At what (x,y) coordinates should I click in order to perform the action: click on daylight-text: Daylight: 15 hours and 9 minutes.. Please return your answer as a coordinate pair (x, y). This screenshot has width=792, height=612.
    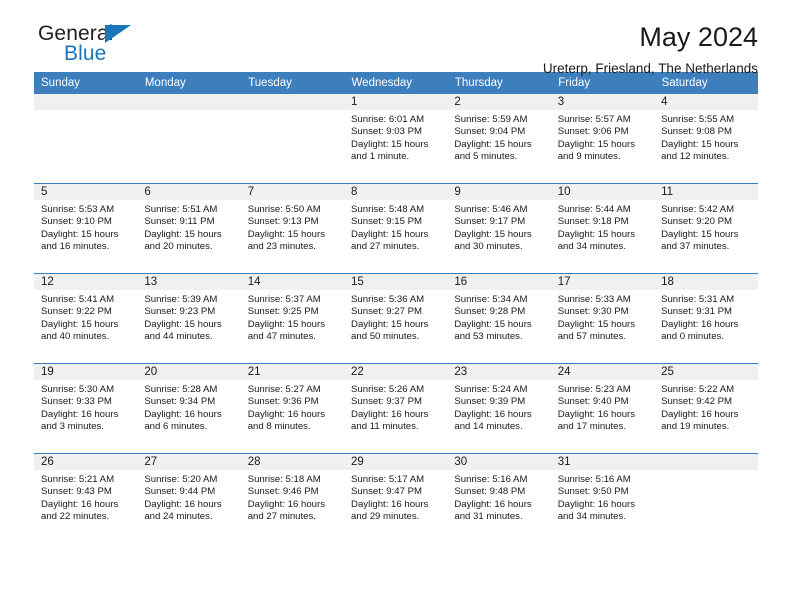
    Looking at the image, I should click on (596, 150).